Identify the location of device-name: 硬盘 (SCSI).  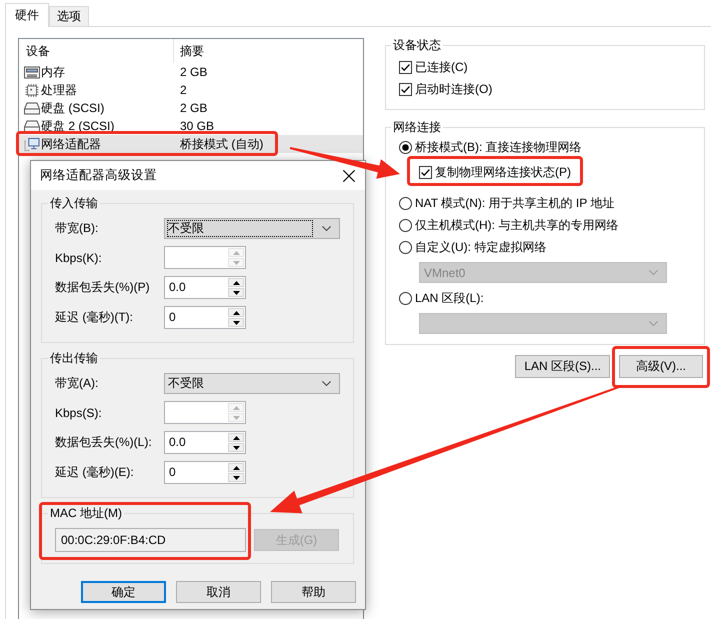
(73, 108).